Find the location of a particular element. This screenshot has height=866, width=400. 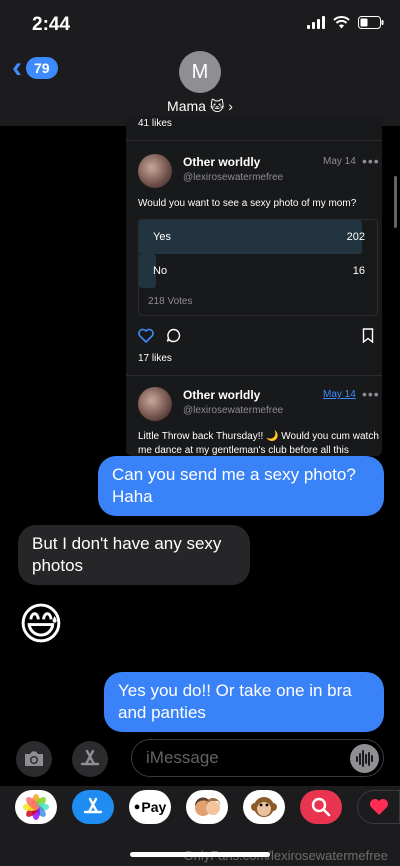

camera-button is located at coordinates (34, 759).